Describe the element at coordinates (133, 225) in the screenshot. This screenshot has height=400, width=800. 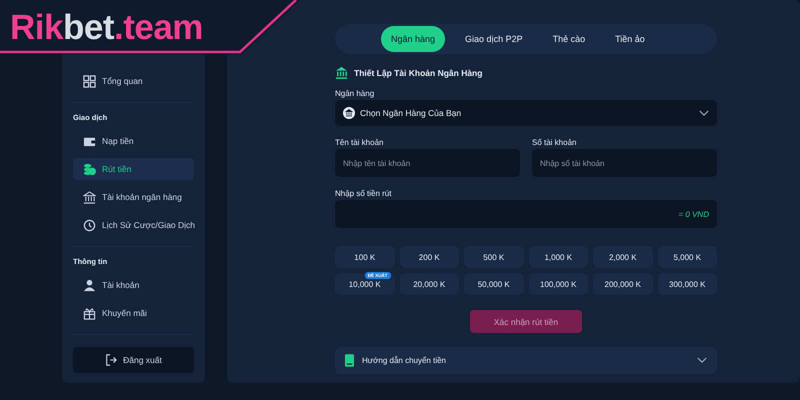
I see `sidebar-item: Lịch Sử Cược/Giao Dịch` at that location.